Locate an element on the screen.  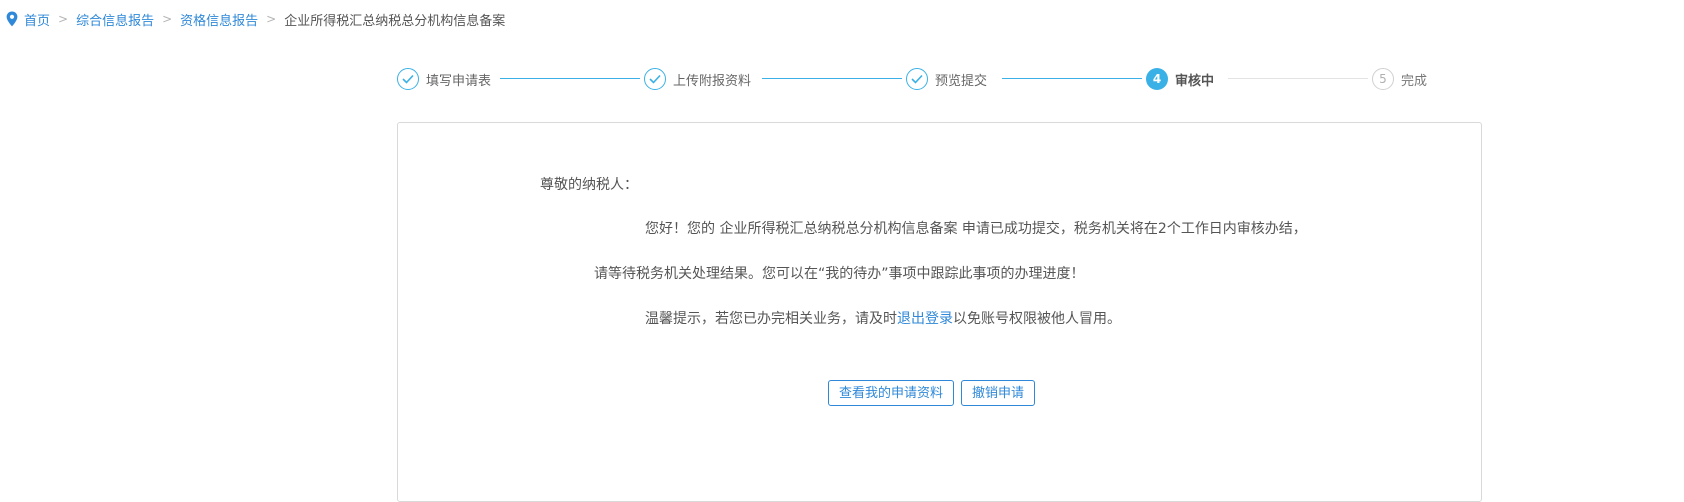
breadcrumb-comprehensive-report: 综合信息报告 is located at coordinates (115, 19).